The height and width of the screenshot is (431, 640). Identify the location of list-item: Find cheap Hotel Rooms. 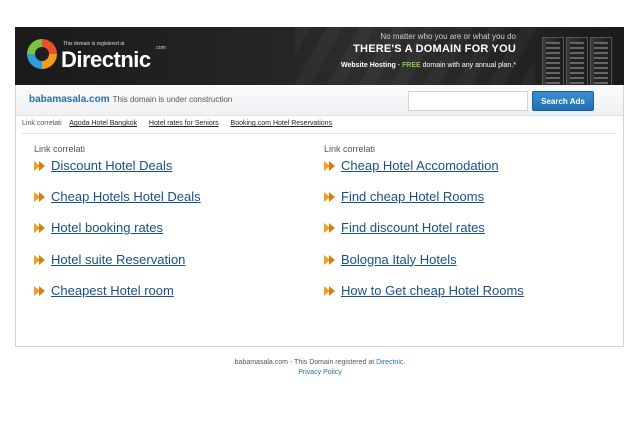
(459, 204).